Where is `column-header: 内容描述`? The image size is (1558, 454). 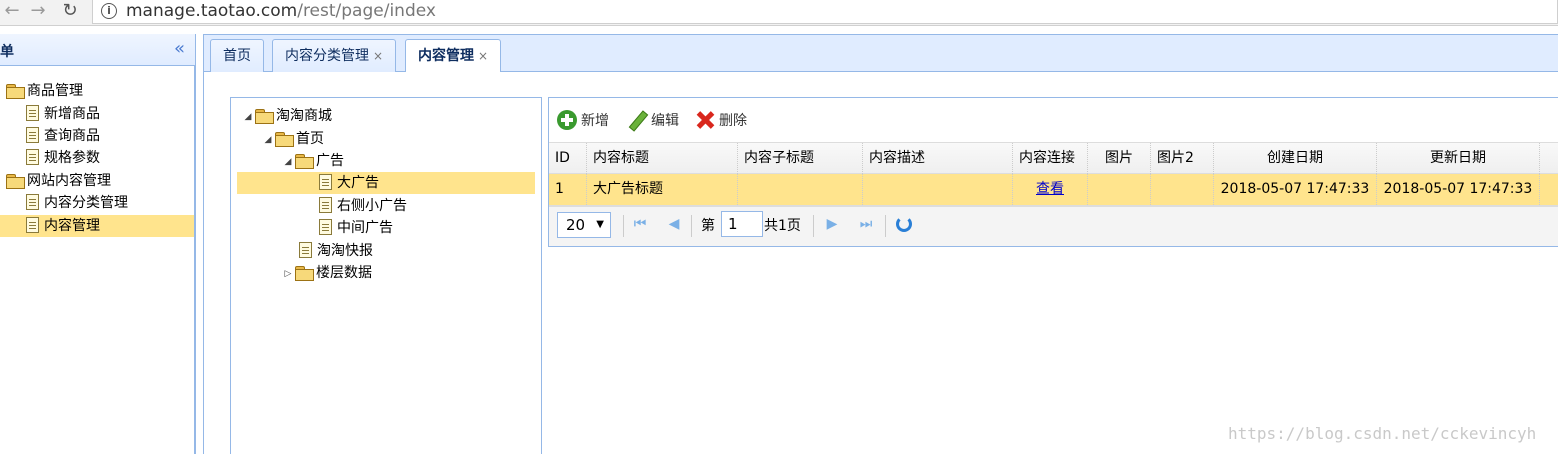 column-header: 内容描述 is located at coordinates (938, 158).